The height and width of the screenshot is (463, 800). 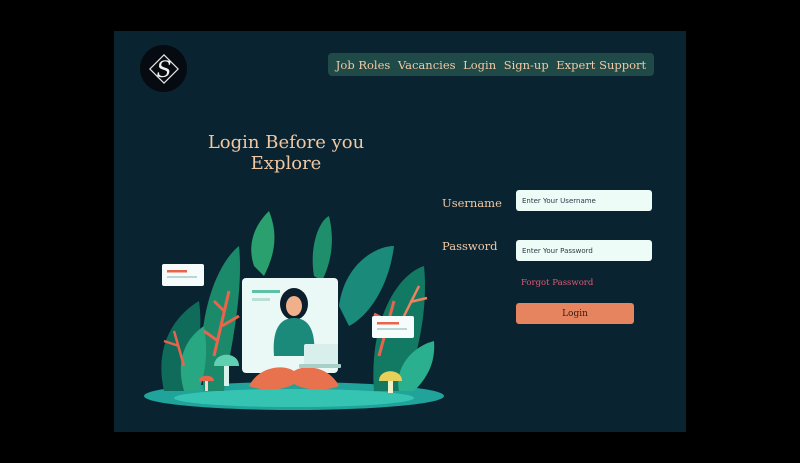 What do you see at coordinates (575, 313) in the screenshot?
I see `login-button: Login` at bounding box center [575, 313].